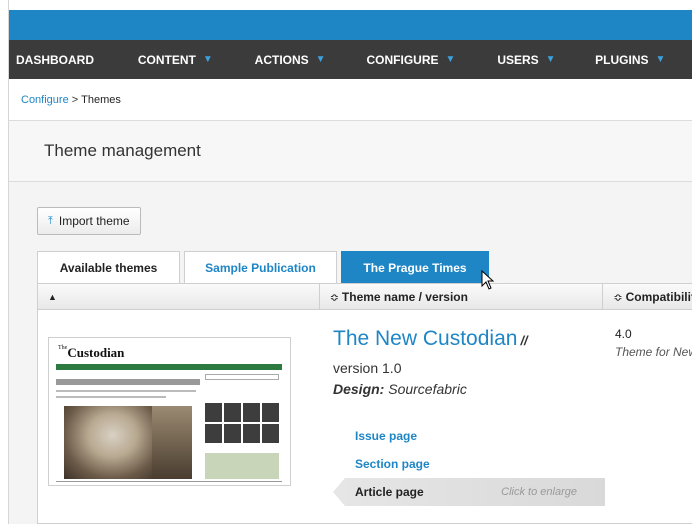 This screenshot has width=692, height=524. Describe the element at coordinates (653, 352) in the screenshot. I see `compat-description: Theme for Newscoop` at that location.